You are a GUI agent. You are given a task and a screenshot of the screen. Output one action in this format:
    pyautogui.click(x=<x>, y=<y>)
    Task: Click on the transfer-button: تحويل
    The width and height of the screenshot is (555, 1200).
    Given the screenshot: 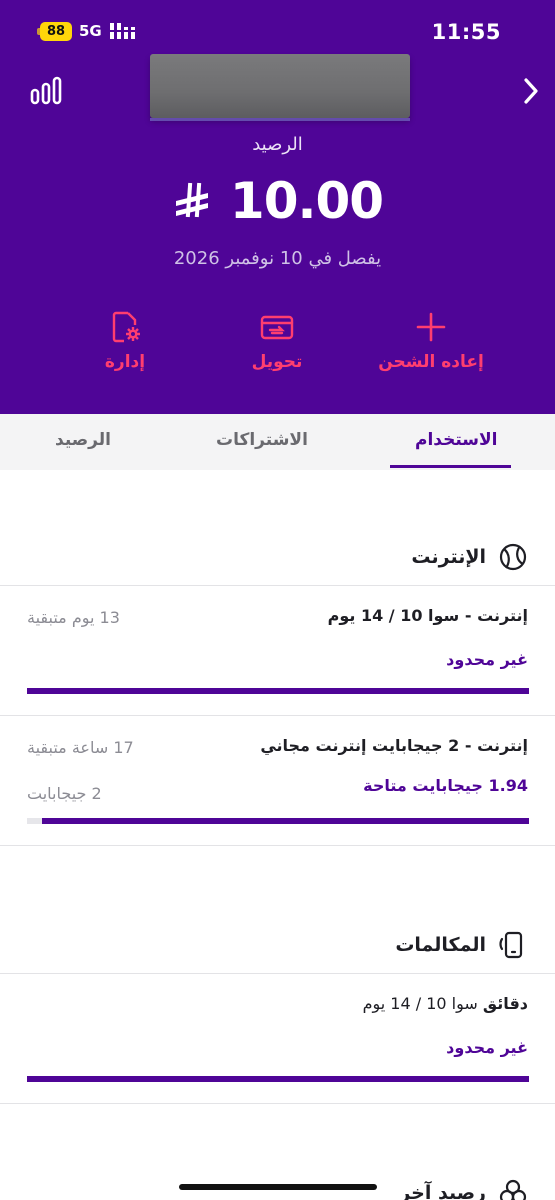 What is the action you would take?
    pyautogui.click(x=277, y=341)
    